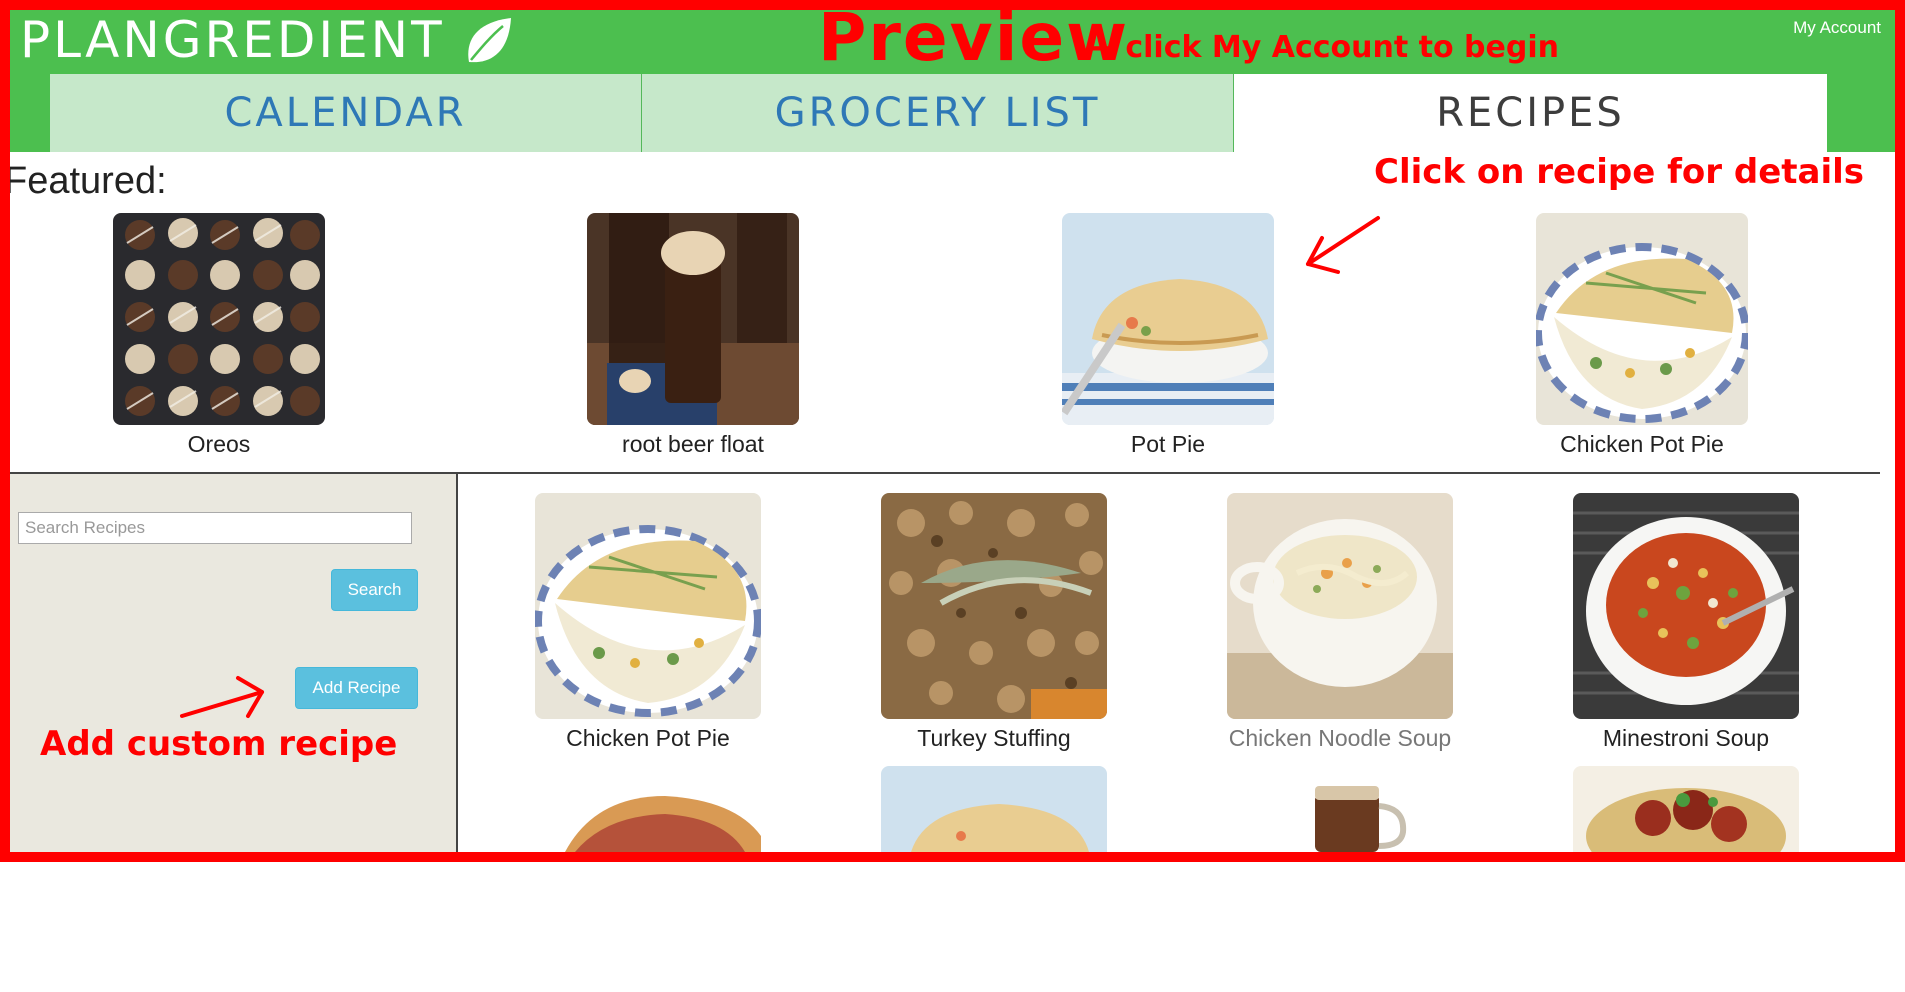 Image resolution: width=1905 pixels, height=992 pixels. I want to click on recipe-name: Chicken Noodle Soup, so click(1340, 738).